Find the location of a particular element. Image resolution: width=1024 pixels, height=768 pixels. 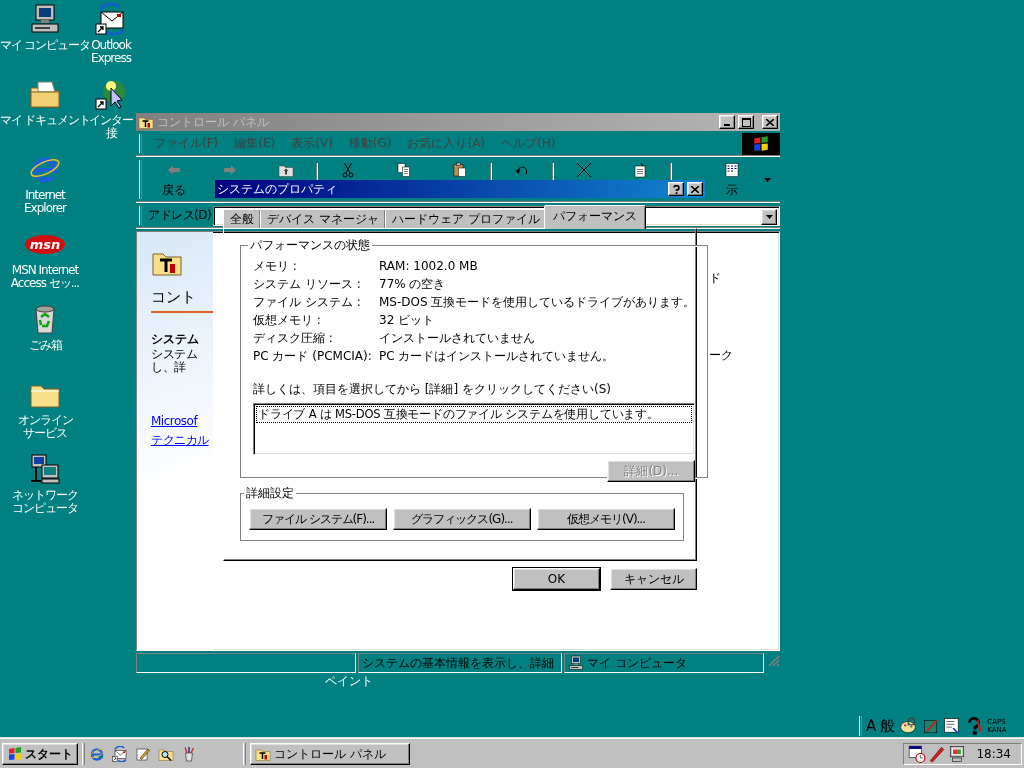

field-value: 32 ビット is located at coordinates (407, 320).